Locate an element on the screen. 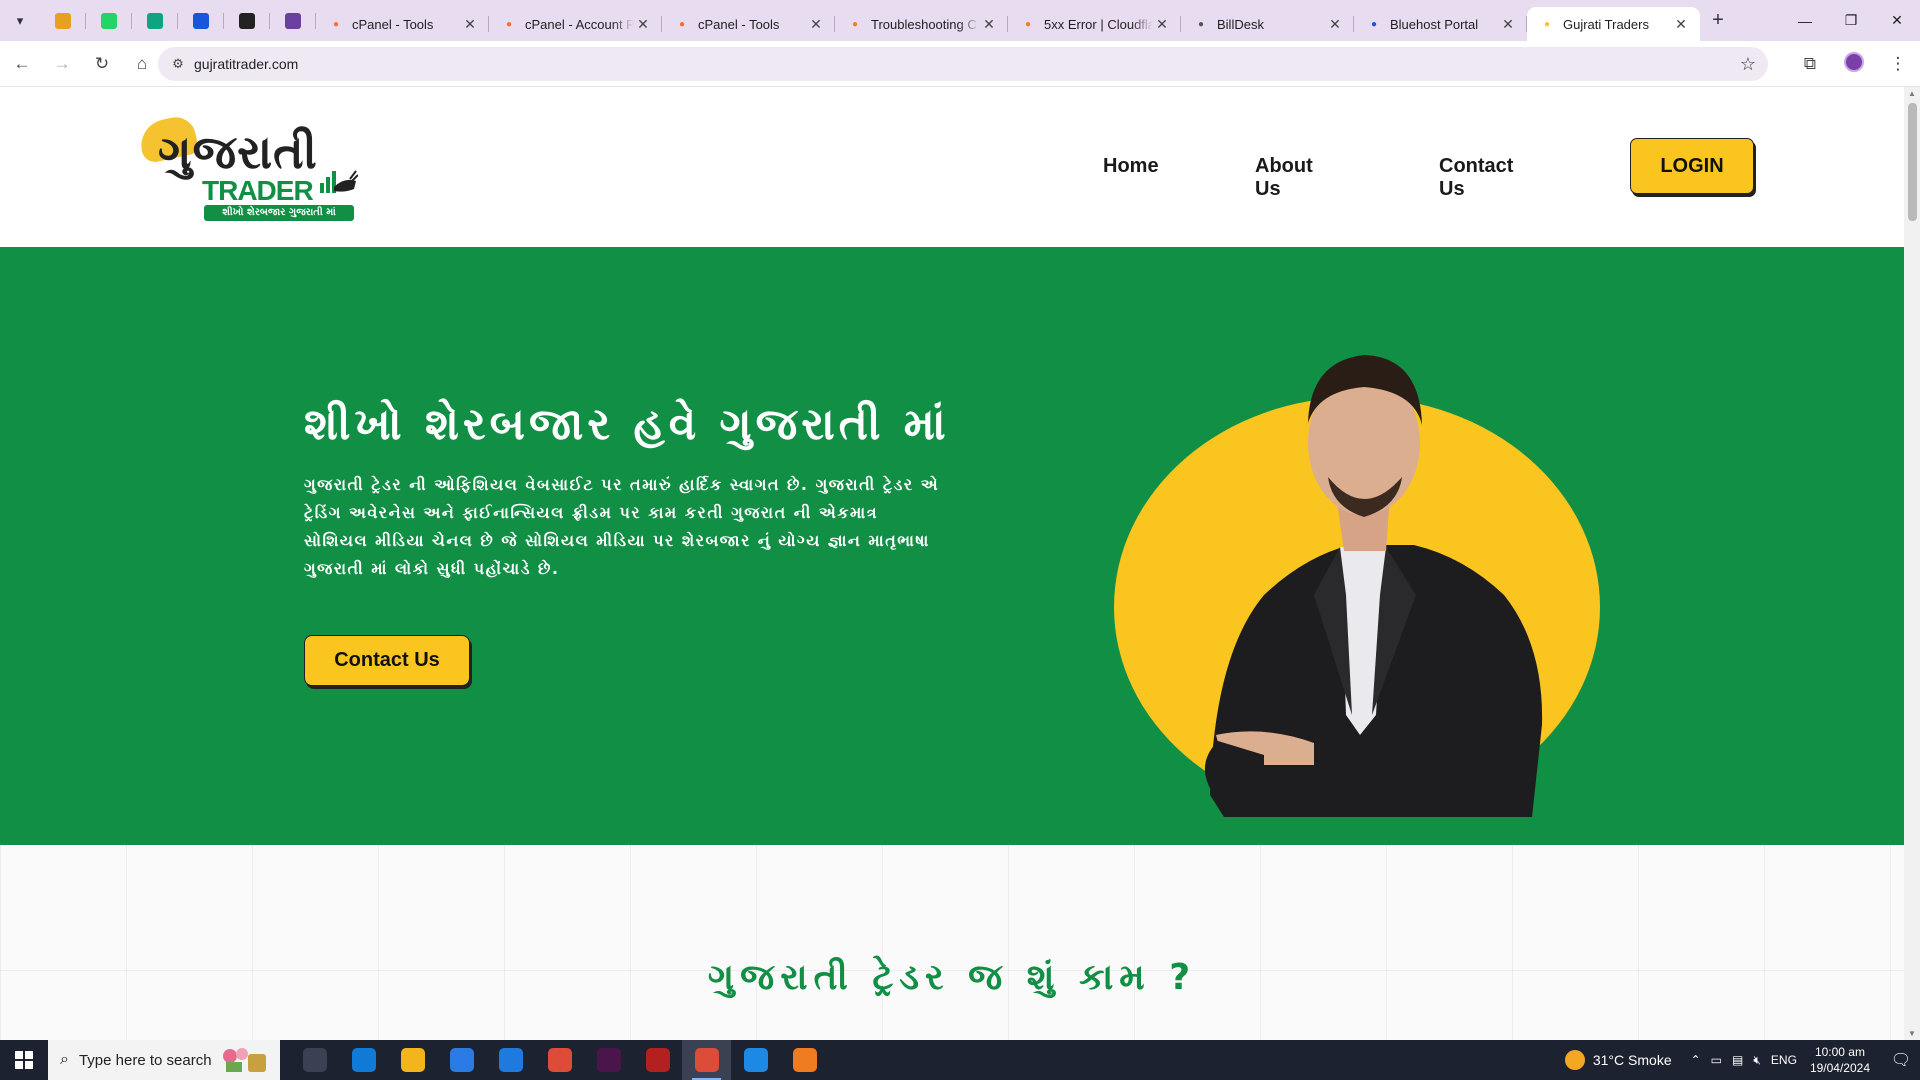 The width and height of the screenshot is (1920, 1080). extensions-puzzle-icon: ⧉ is located at coordinates (1810, 64).